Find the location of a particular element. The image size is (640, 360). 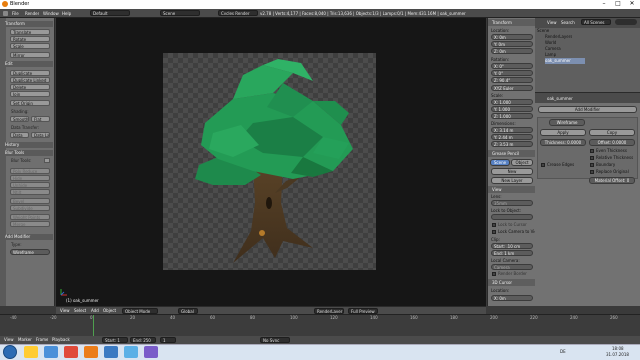

scale-y-field: Y: 1.000 is located at coordinates (512, 109).